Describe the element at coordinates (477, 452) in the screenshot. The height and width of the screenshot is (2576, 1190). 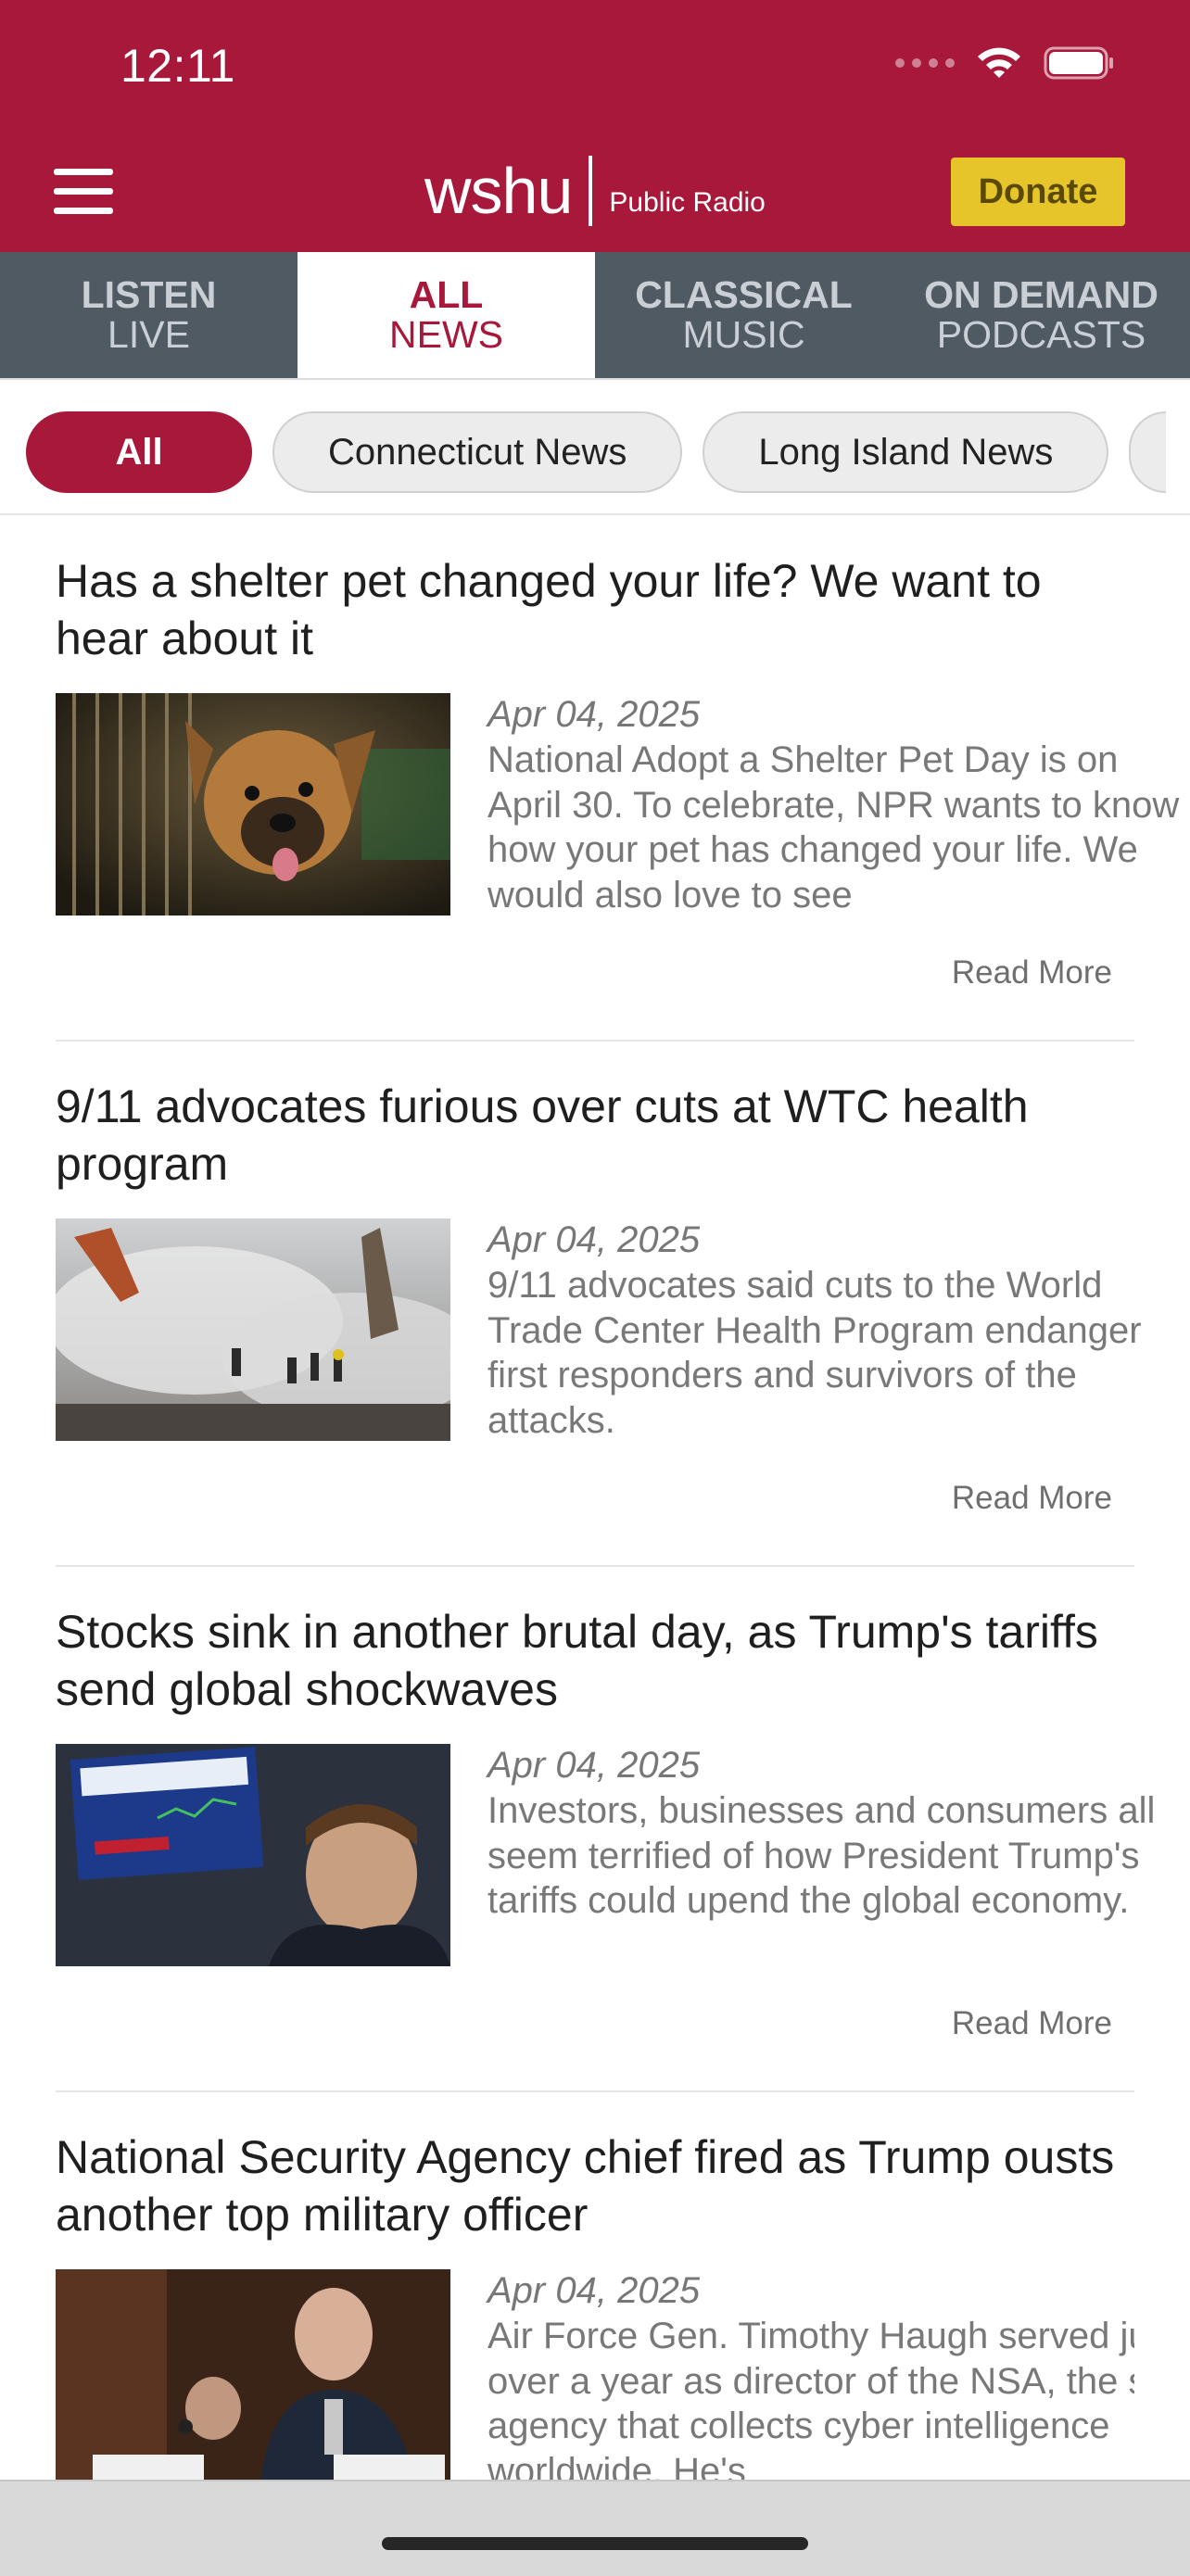
I see `filter-chip-connecticut-news: Connecticut News` at that location.